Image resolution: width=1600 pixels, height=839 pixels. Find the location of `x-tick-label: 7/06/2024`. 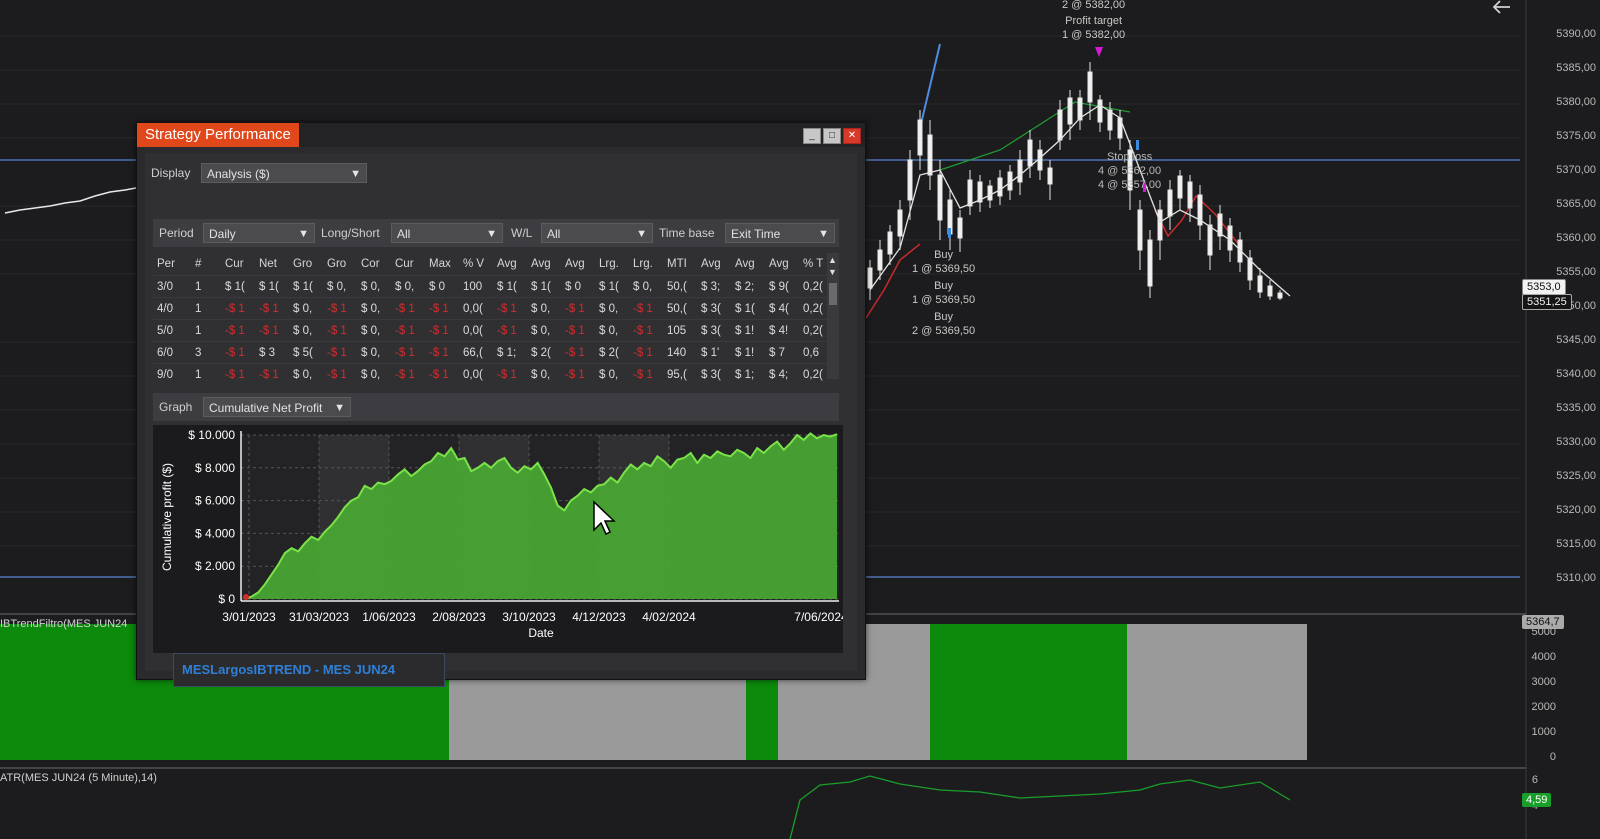

x-tick-label: 7/06/2024 is located at coordinates (818, 617).